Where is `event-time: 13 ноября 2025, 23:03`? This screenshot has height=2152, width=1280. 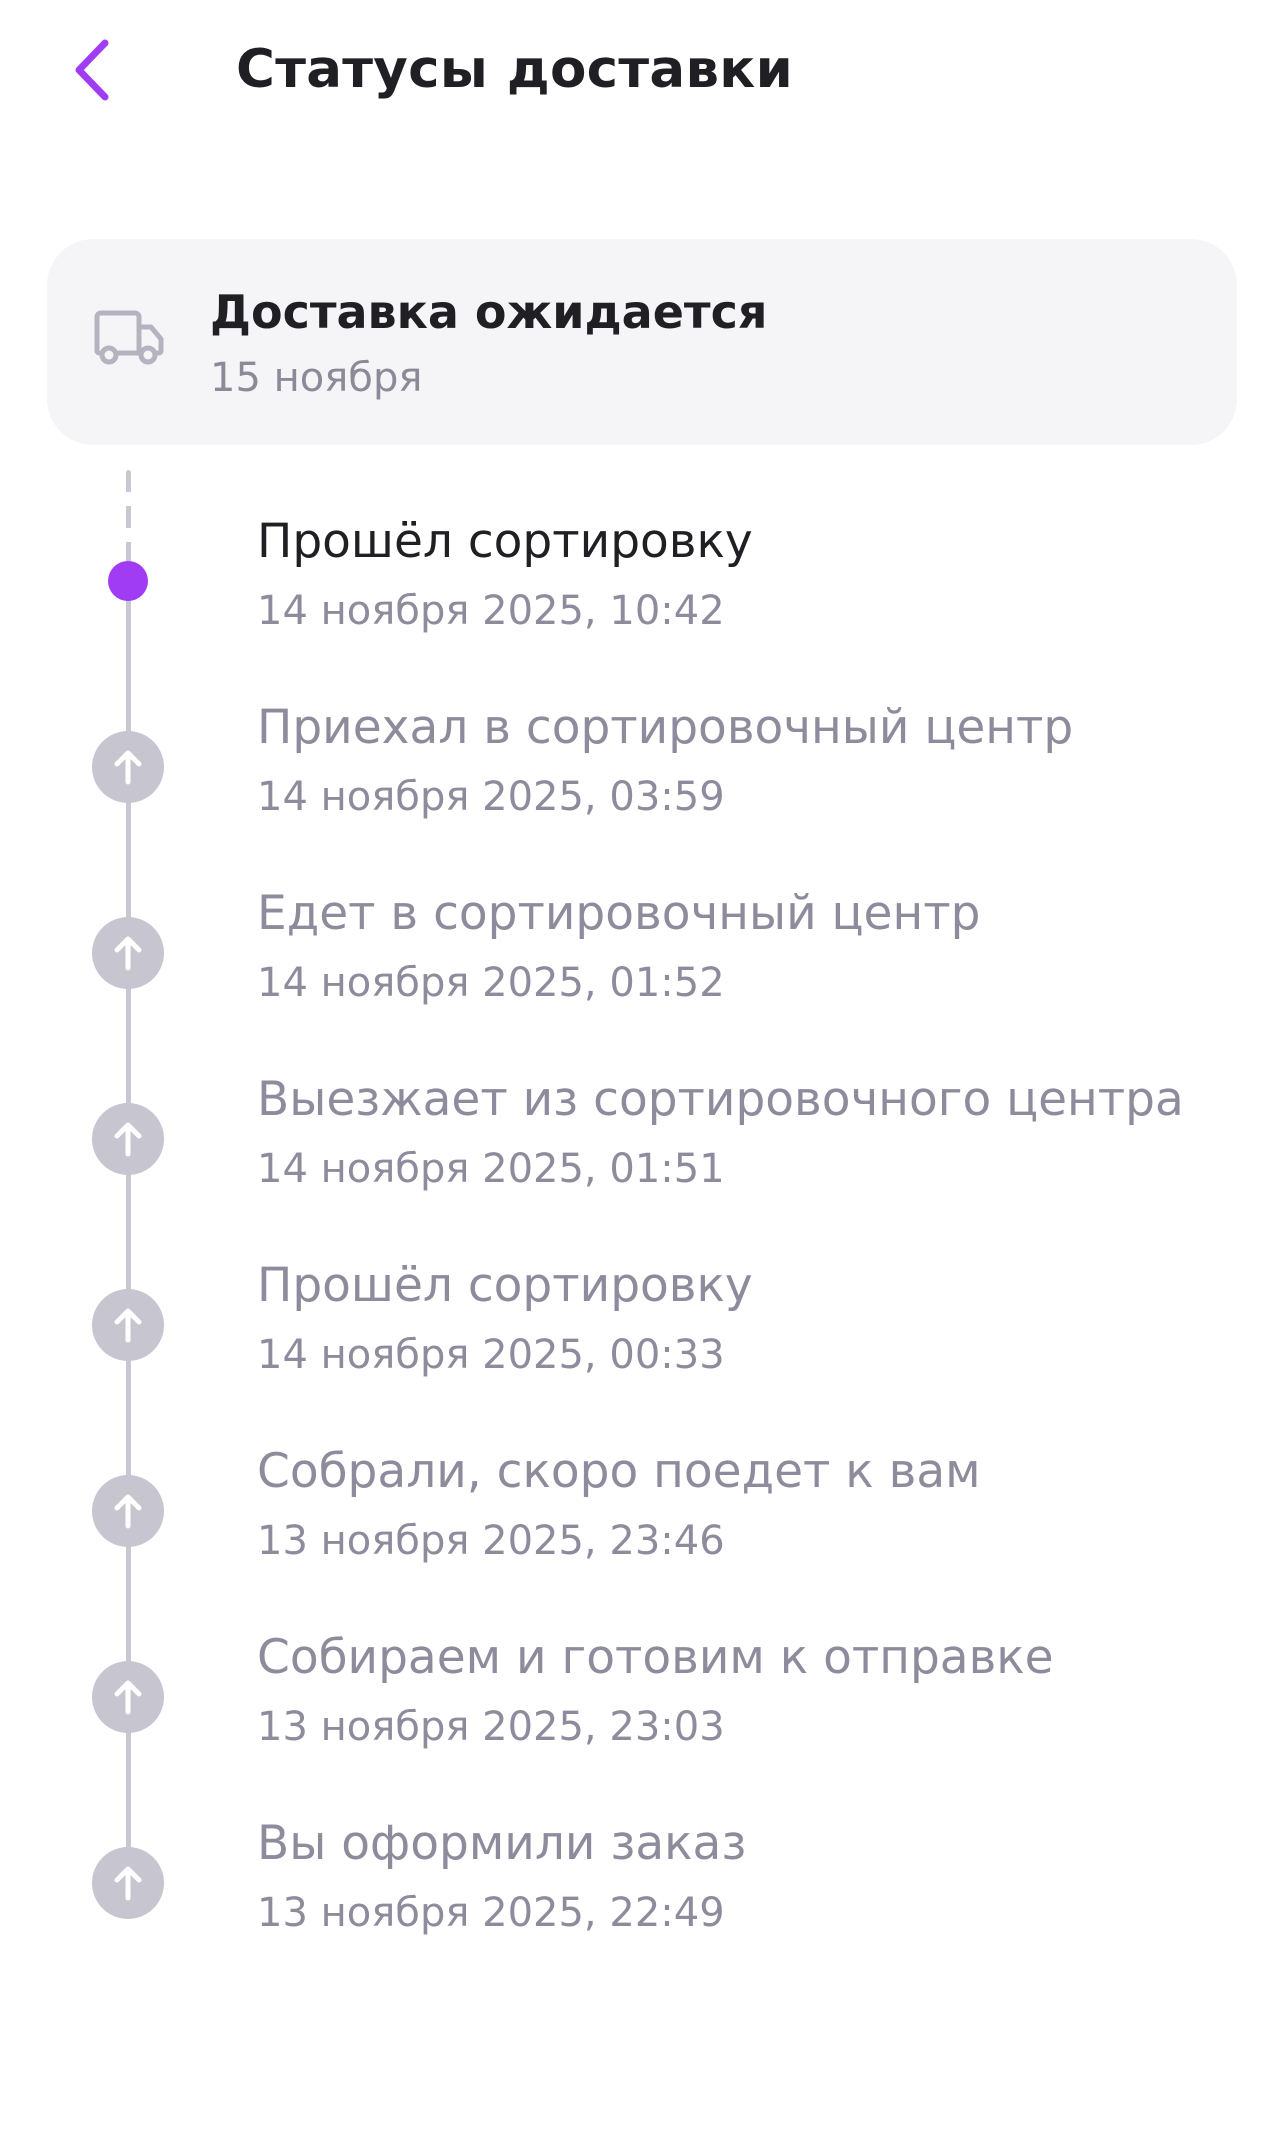
event-time: 13 ноября 2025, 23:03 is located at coordinates (491, 1727).